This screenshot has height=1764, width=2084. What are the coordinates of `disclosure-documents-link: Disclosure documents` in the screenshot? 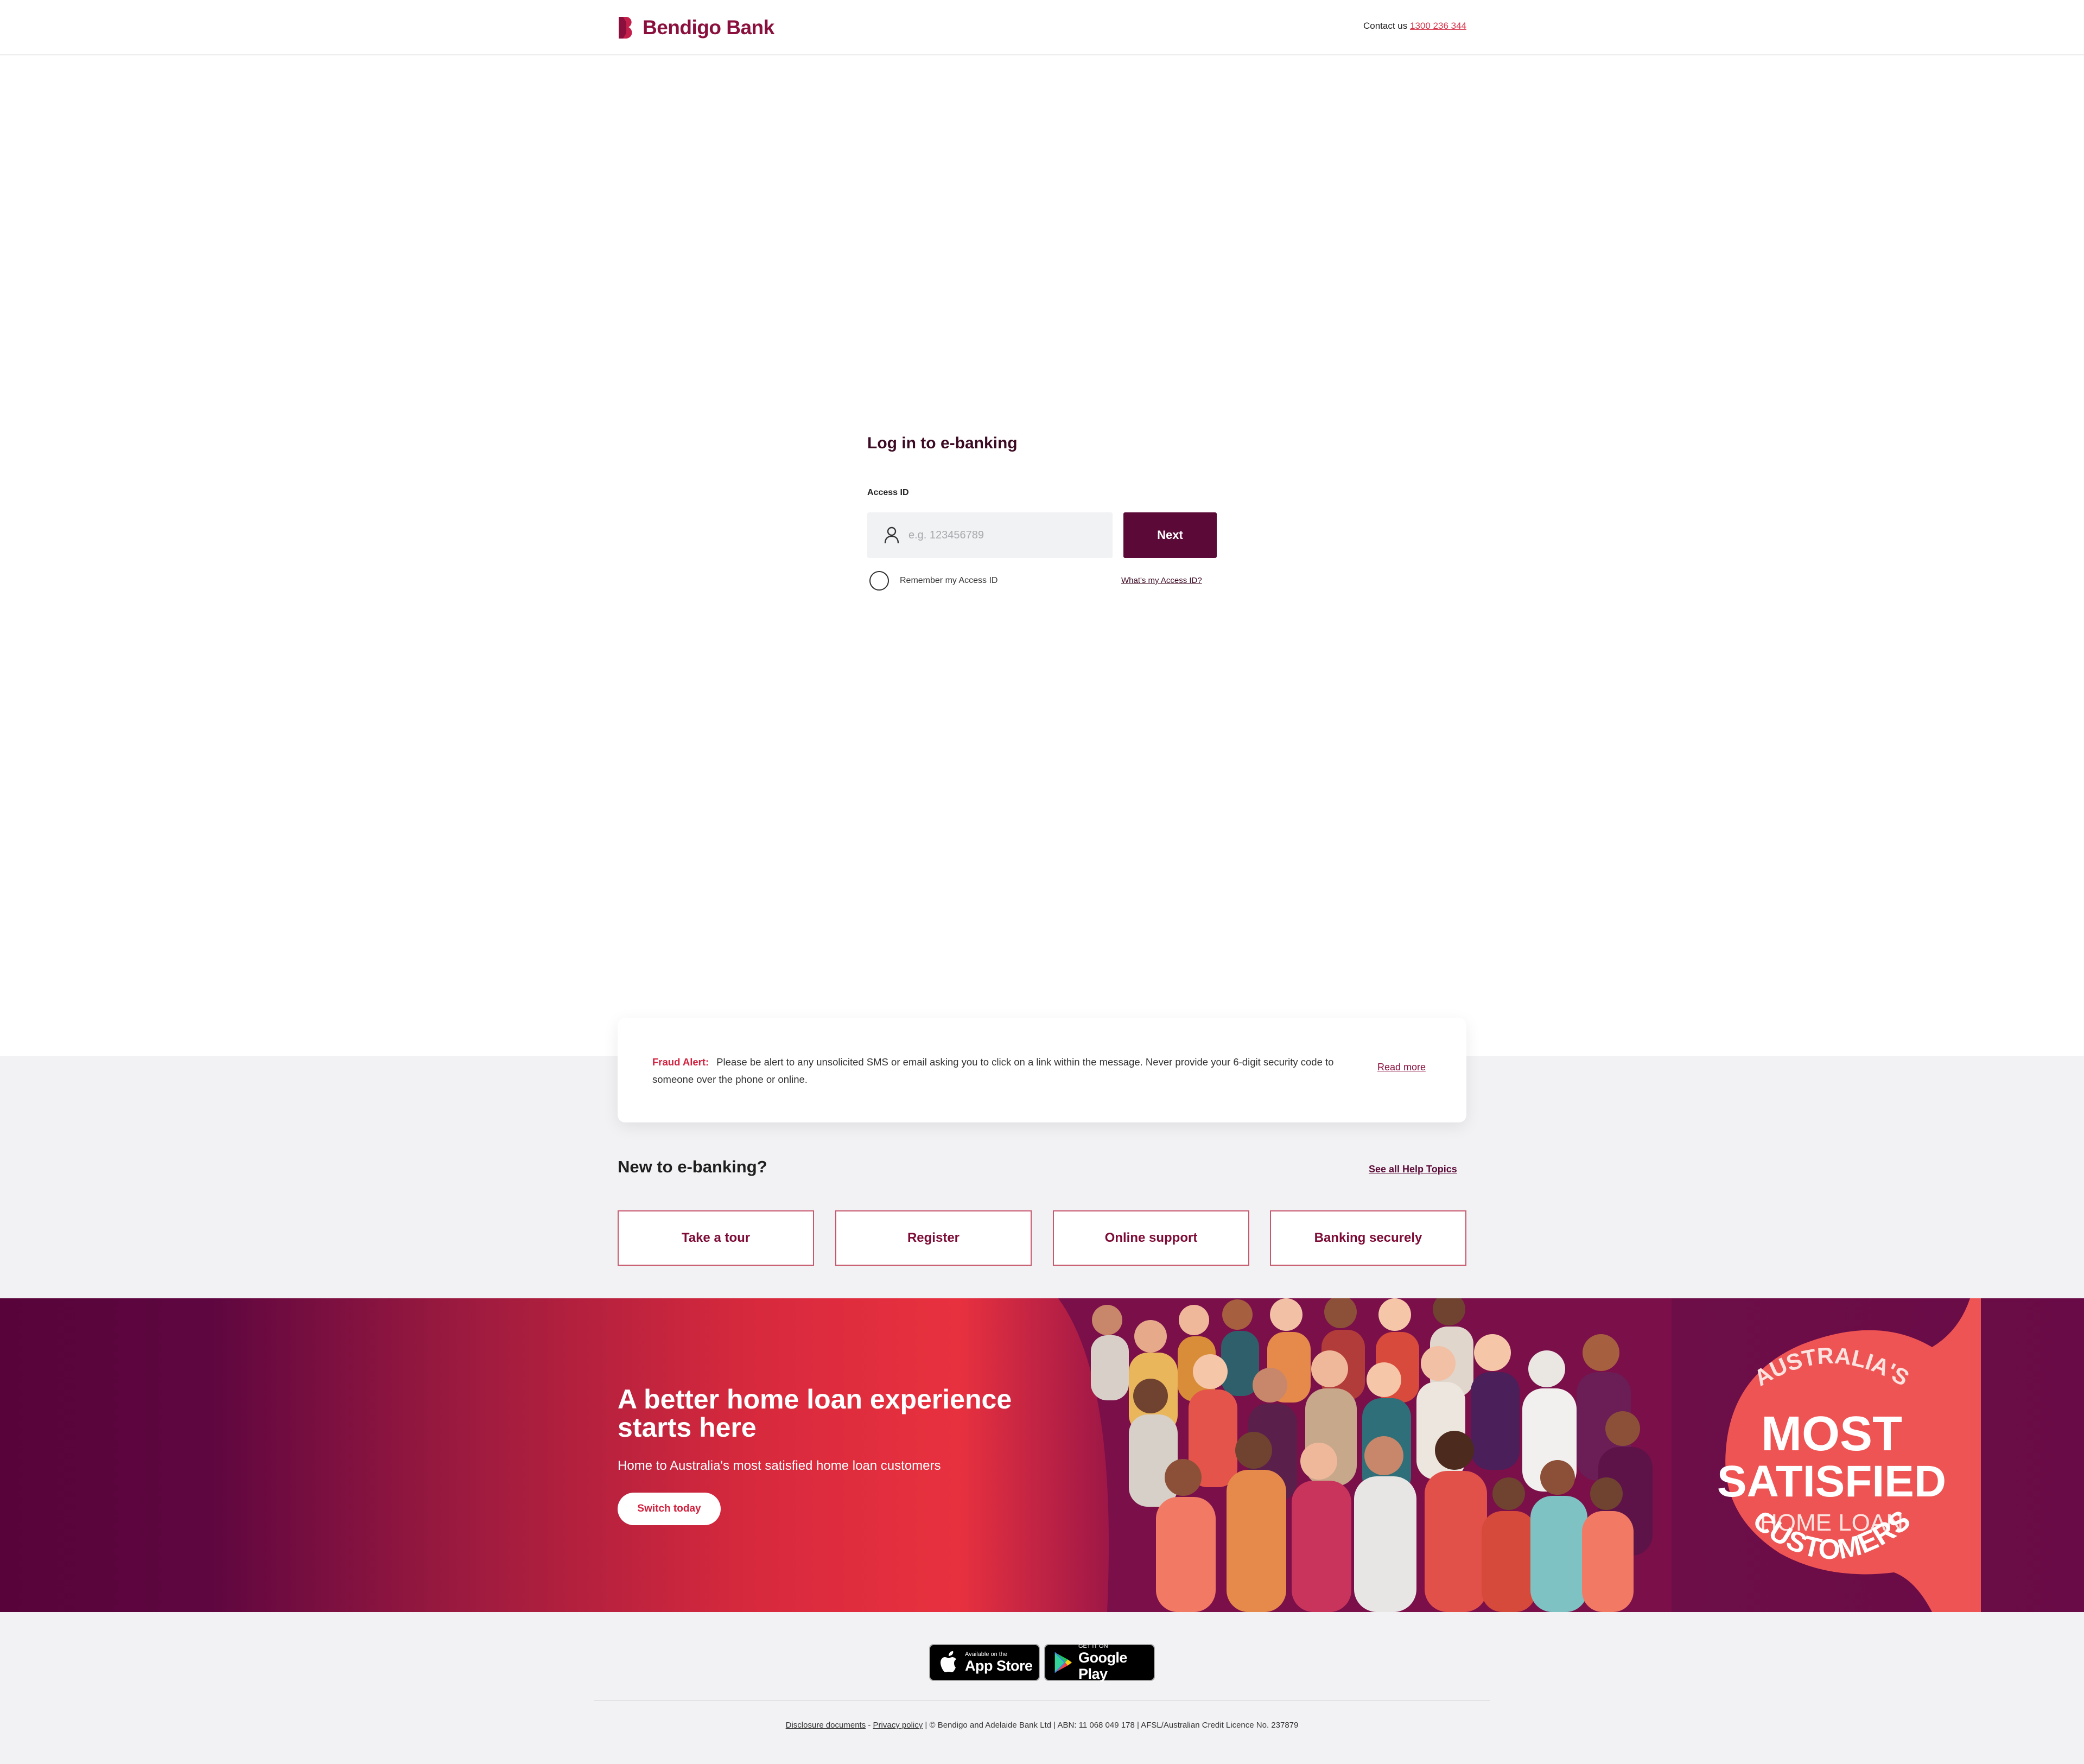 It's located at (826, 1725).